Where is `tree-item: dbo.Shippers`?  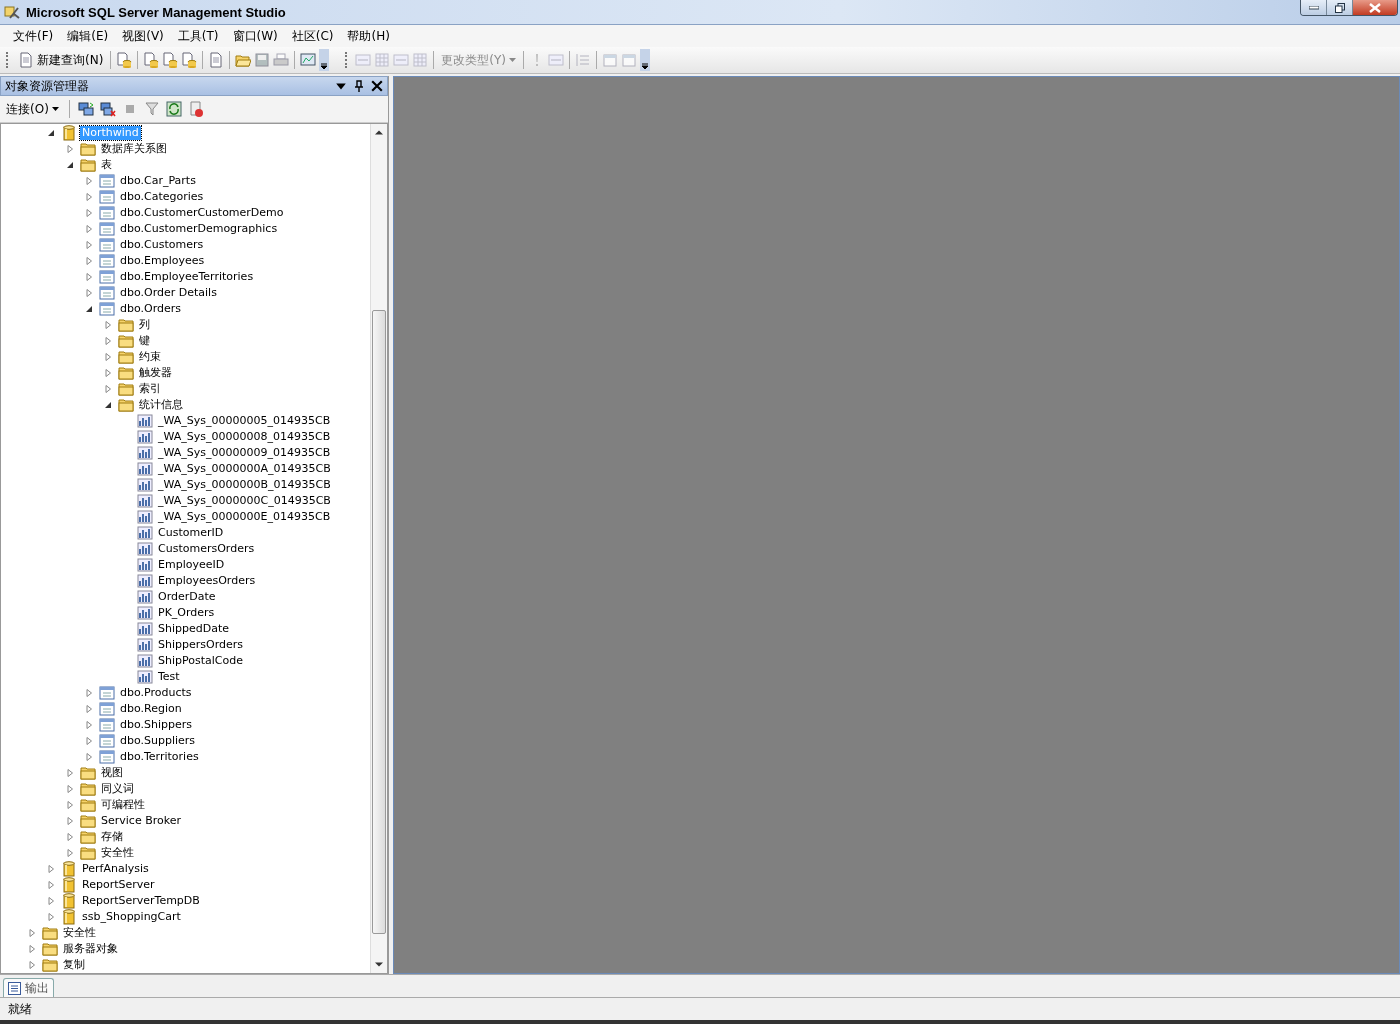
tree-item: dbo.Shippers is located at coordinates (156, 725).